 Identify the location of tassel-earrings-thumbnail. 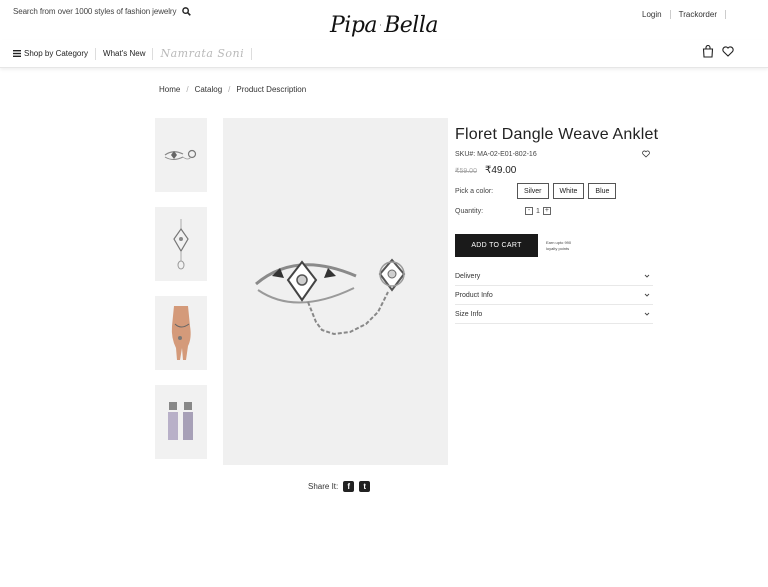
(180, 421).